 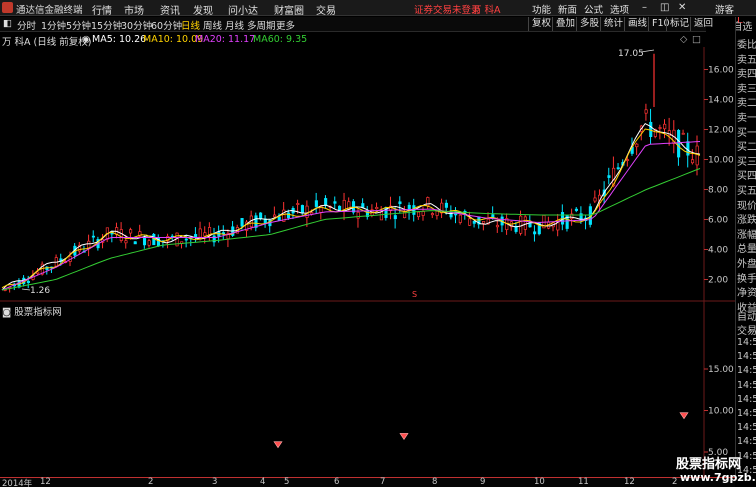 What do you see at coordinates (225, 39) in the screenshot?
I see `ma20-value: MA20: 11.17` at bounding box center [225, 39].